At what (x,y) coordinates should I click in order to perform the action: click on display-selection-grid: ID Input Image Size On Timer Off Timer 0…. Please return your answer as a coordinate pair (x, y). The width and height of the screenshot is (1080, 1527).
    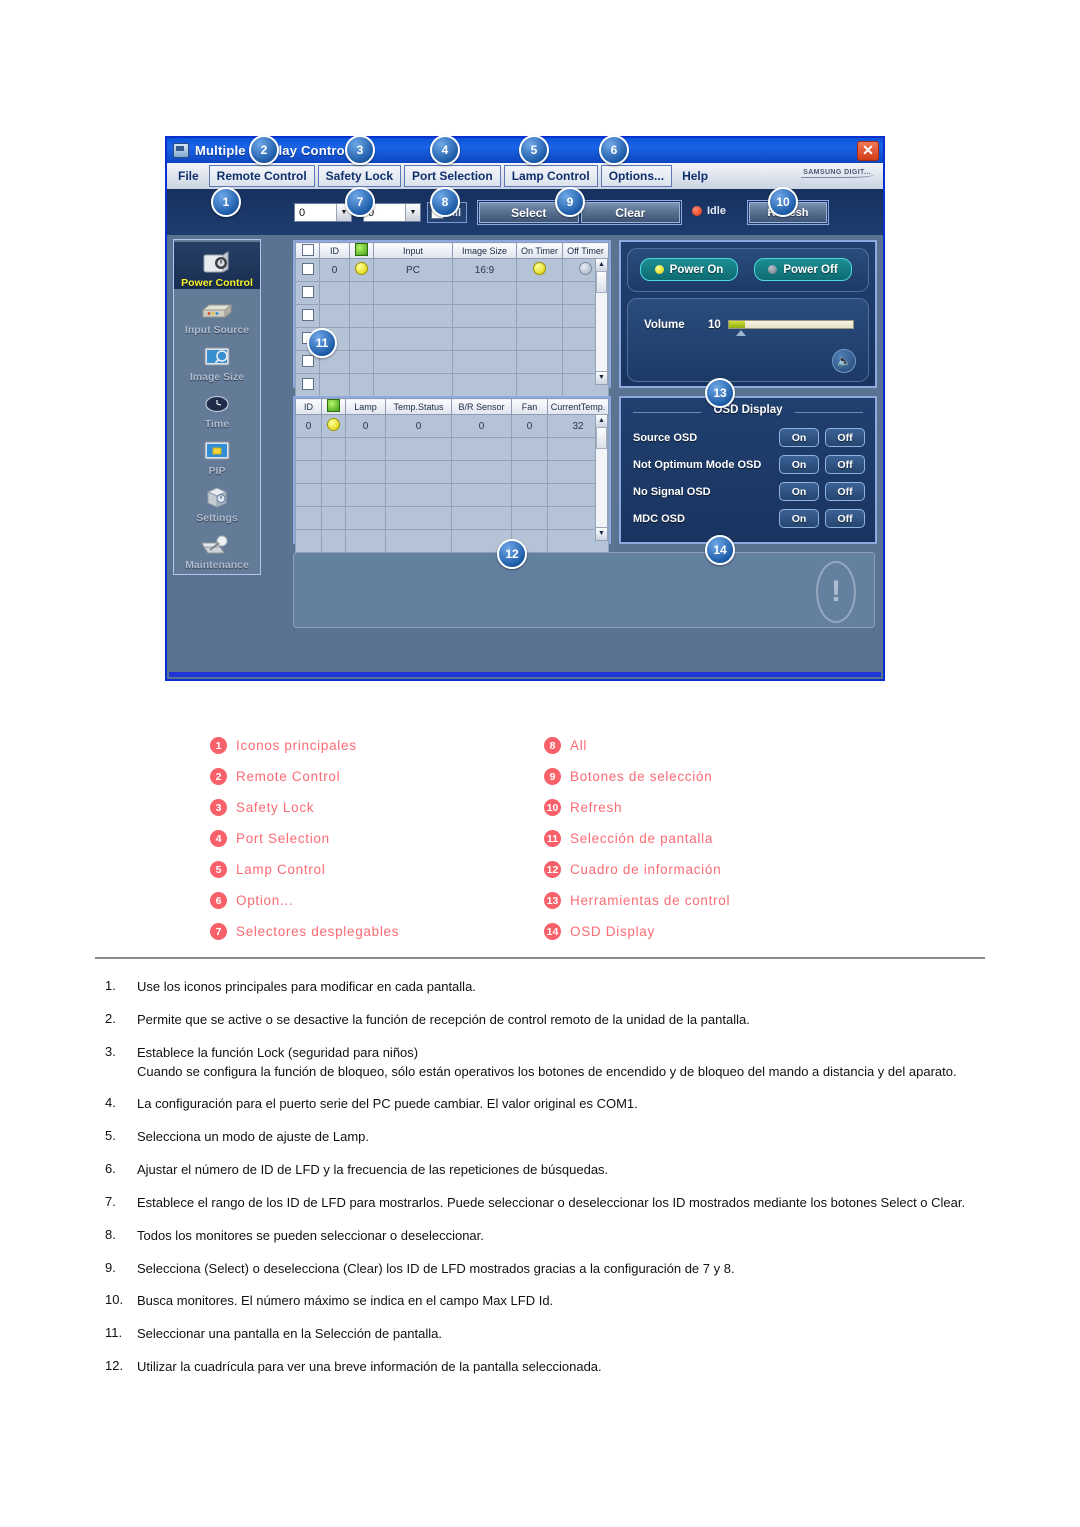
    Looking at the image, I should click on (452, 318).